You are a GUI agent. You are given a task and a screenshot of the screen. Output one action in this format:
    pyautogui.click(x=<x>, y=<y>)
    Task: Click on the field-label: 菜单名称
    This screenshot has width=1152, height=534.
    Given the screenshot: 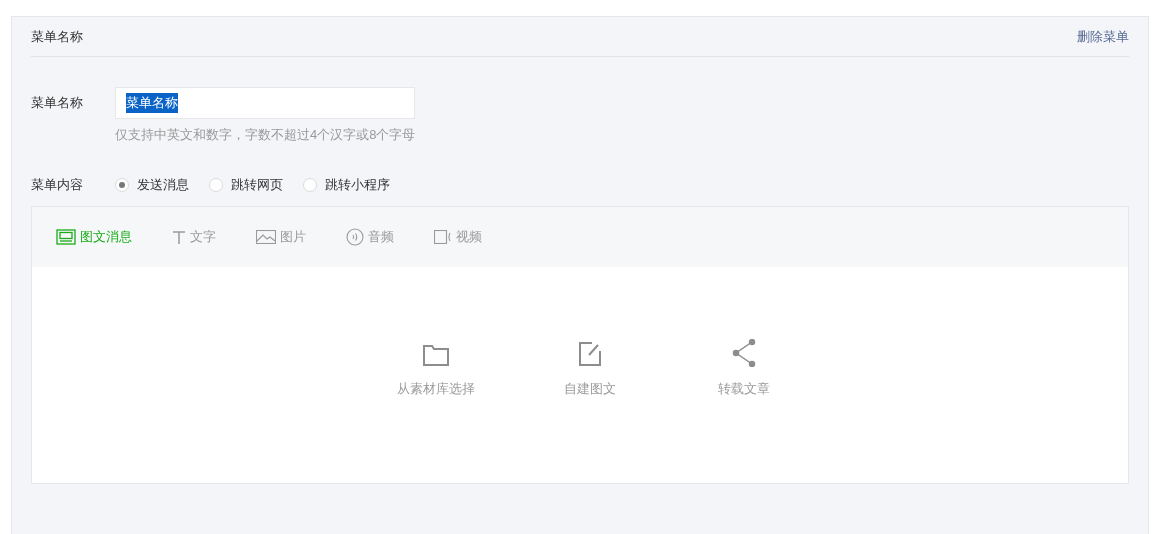 What is the action you would take?
    pyautogui.click(x=57, y=103)
    